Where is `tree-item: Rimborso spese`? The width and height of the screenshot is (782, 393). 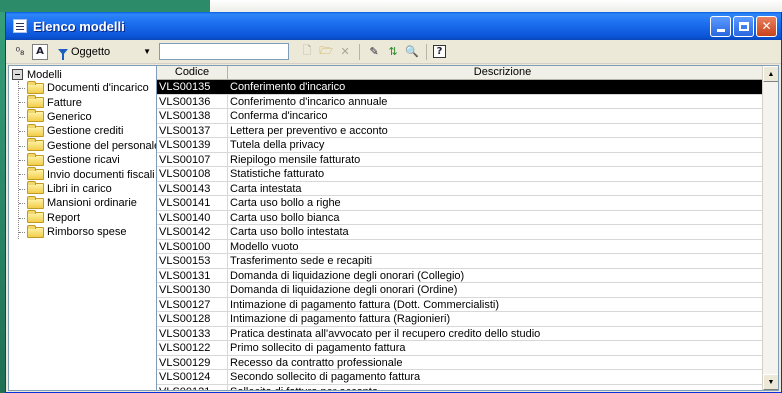 tree-item: Rimborso spese is located at coordinates (87, 231).